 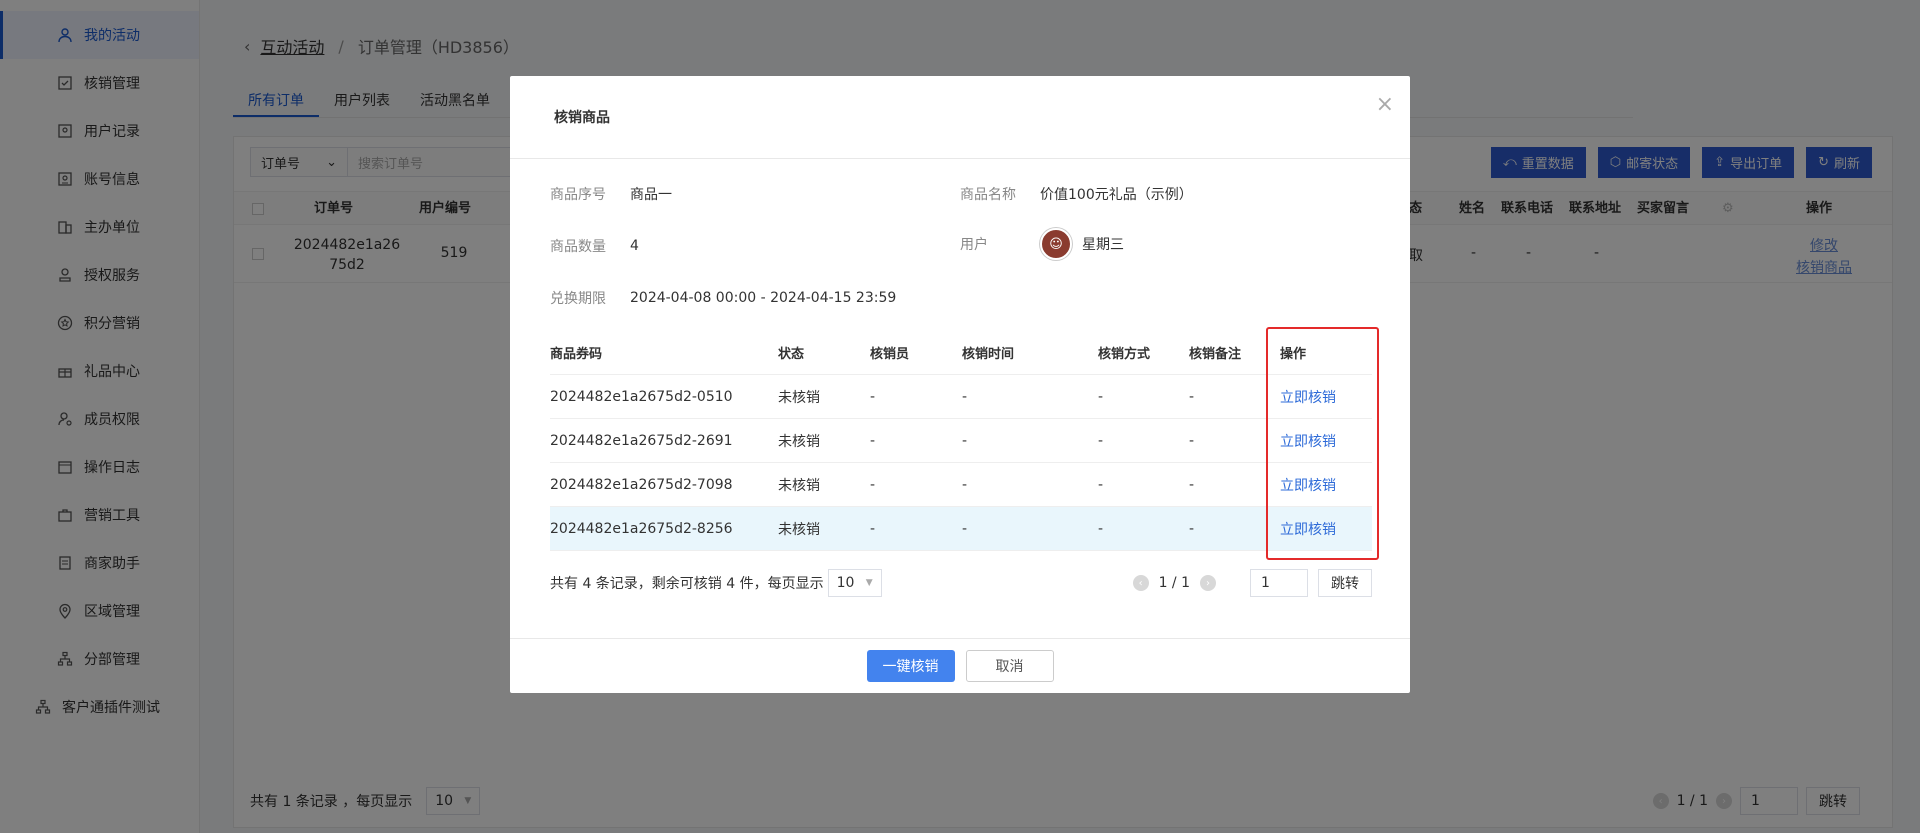 I want to click on modal-record-summary-group: 共有 4 条记录，剩余可核销 4 件，每页显示 10 ▼, so click(x=716, y=583).